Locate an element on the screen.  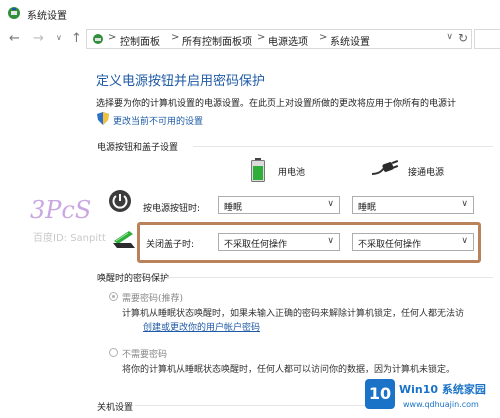
require-password-radio is located at coordinates (113, 296).